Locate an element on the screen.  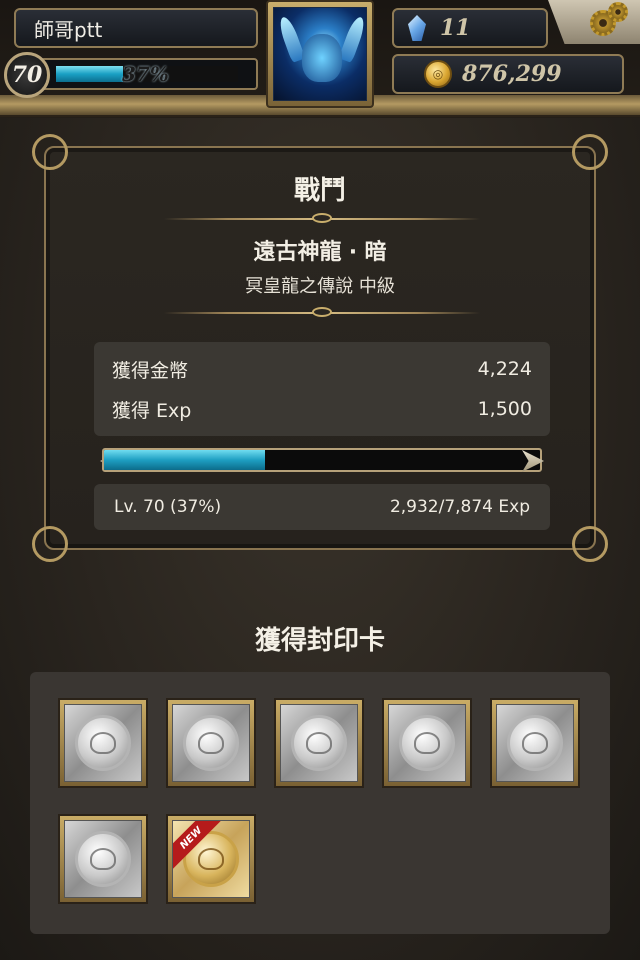
leader-card-frame is located at coordinates (320, 54).